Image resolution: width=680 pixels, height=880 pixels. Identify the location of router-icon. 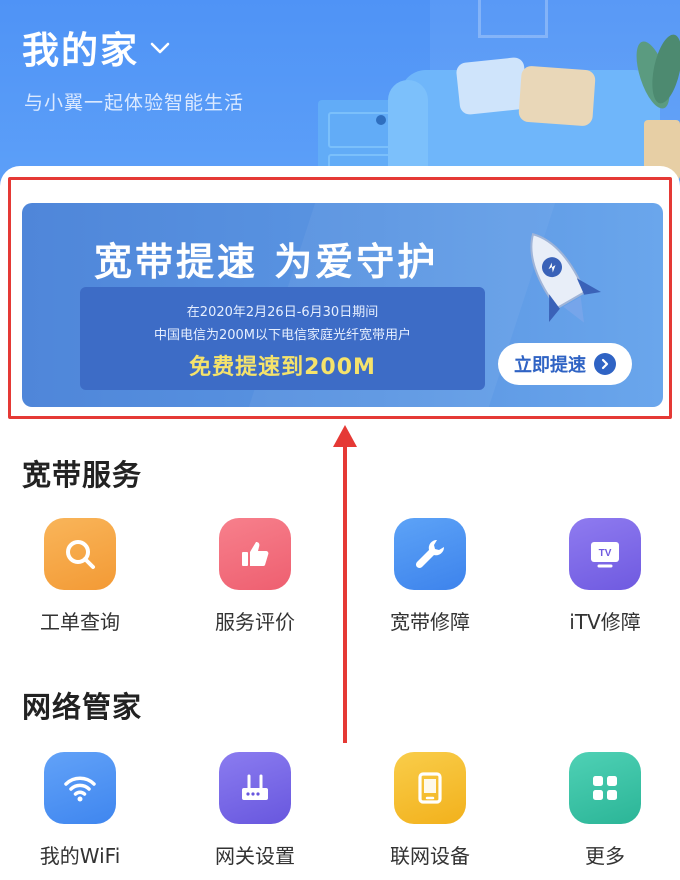
(255, 788).